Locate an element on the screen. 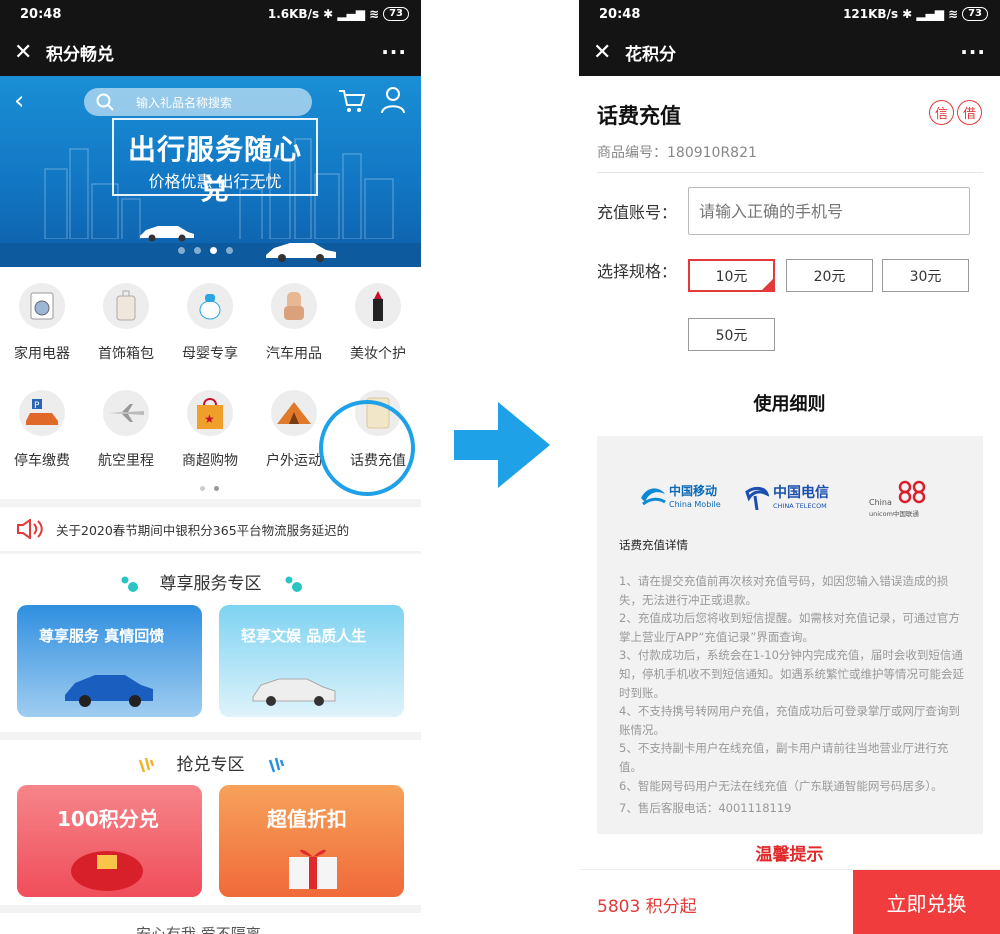 This screenshot has height=934, width=1000. category-luggage: 首饰箱包 is located at coordinates (126, 323).